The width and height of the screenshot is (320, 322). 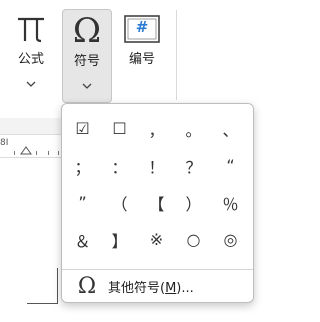 I want to click on symbol-cell: ＆, so click(x=82, y=239).